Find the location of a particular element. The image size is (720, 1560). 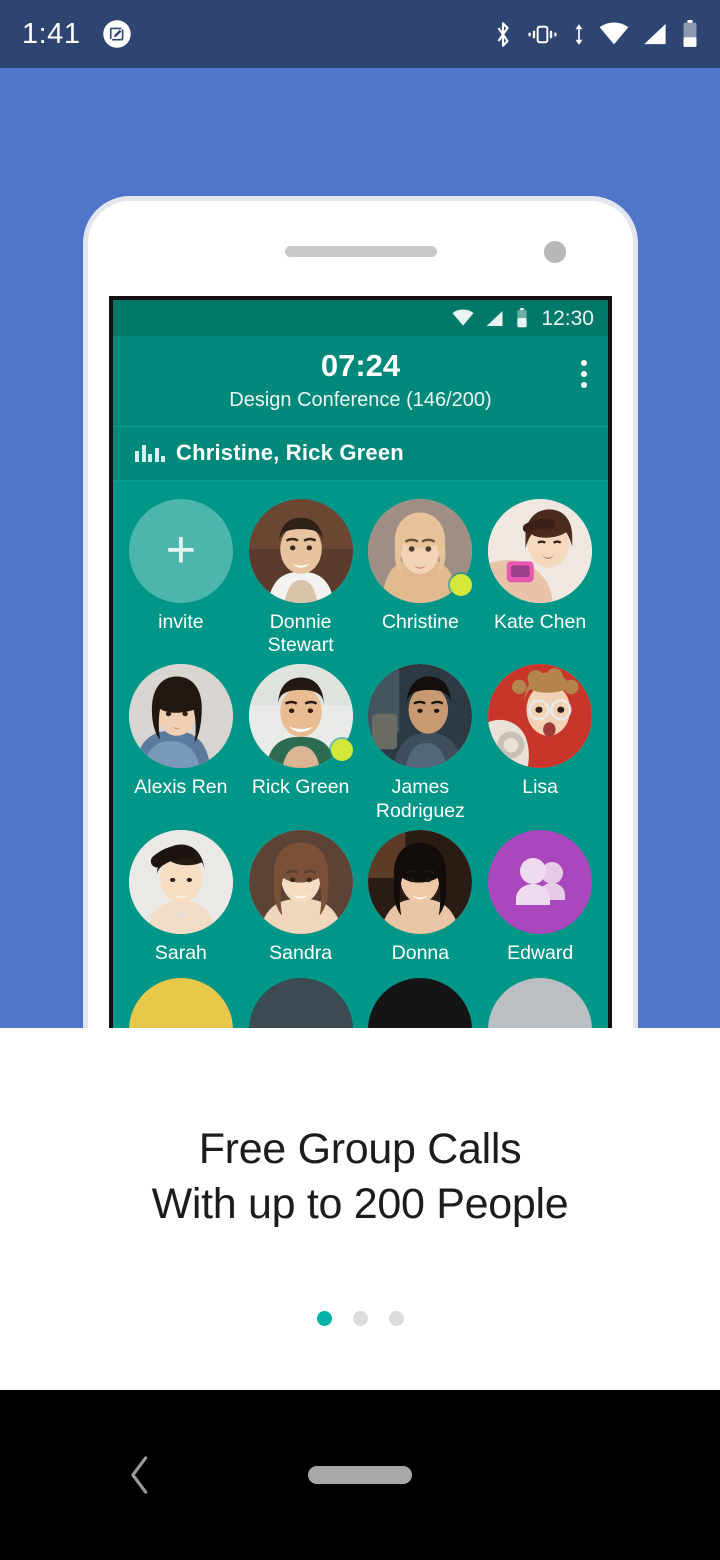

participants-partial-row is located at coordinates (360, 997).